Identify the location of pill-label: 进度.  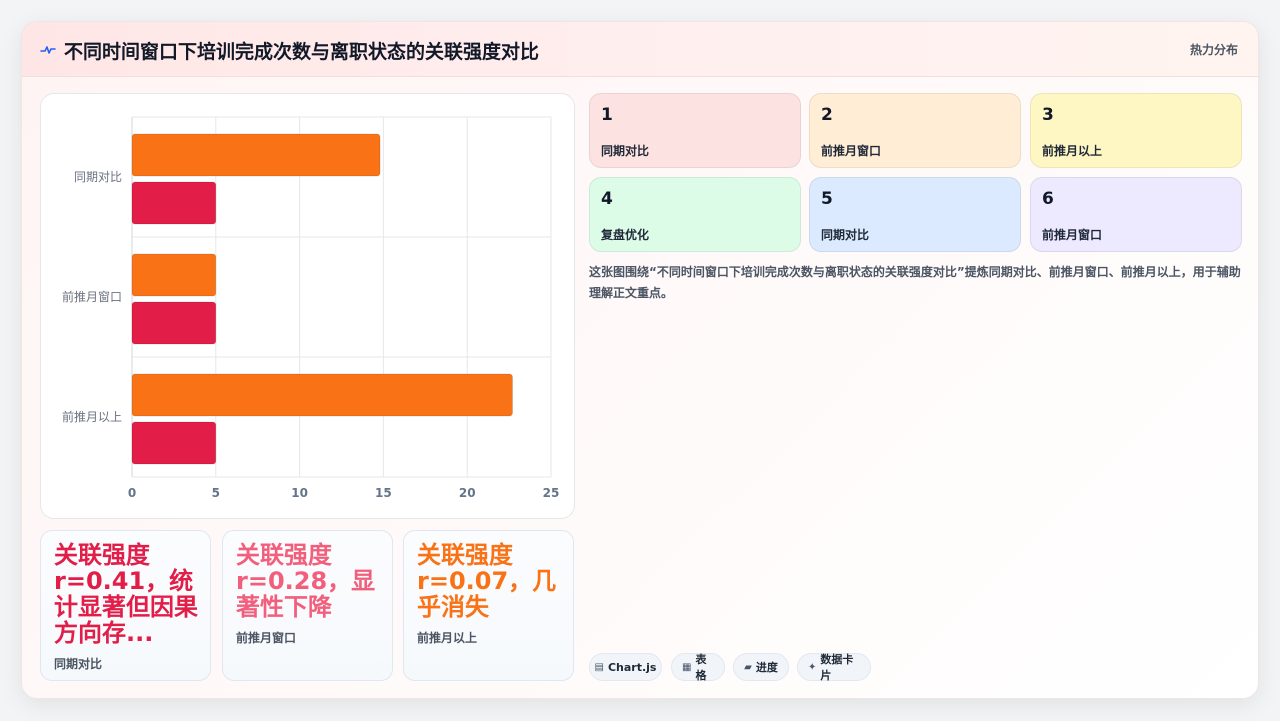
(766, 667).